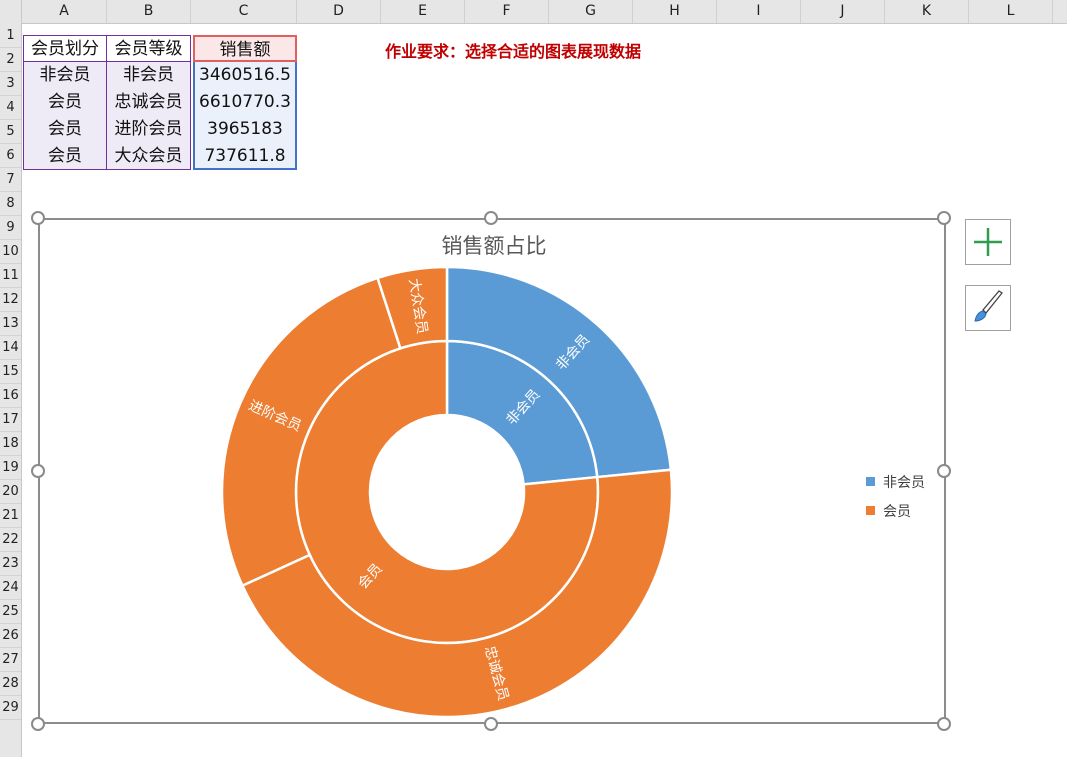 Image resolution: width=1067 pixels, height=757 pixels. What do you see at coordinates (491, 218) in the screenshot?
I see `resize-handle-top` at bounding box center [491, 218].